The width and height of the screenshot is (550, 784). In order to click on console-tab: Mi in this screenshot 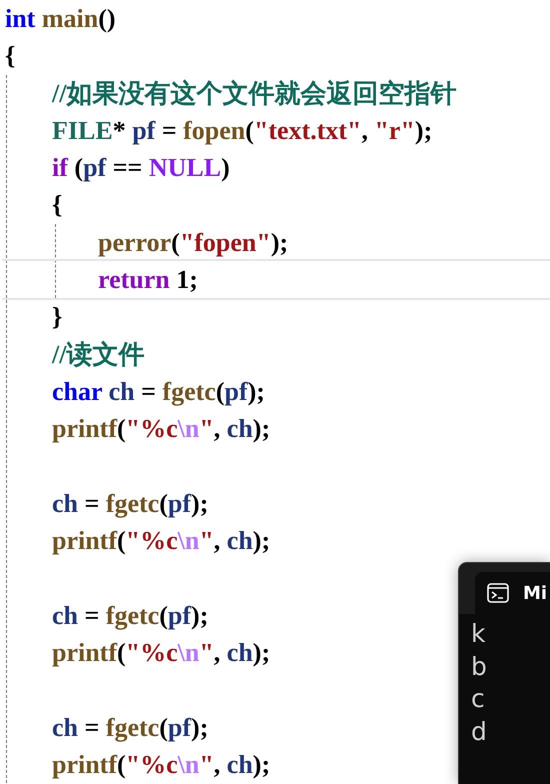, I will do `click(512, 593)`.